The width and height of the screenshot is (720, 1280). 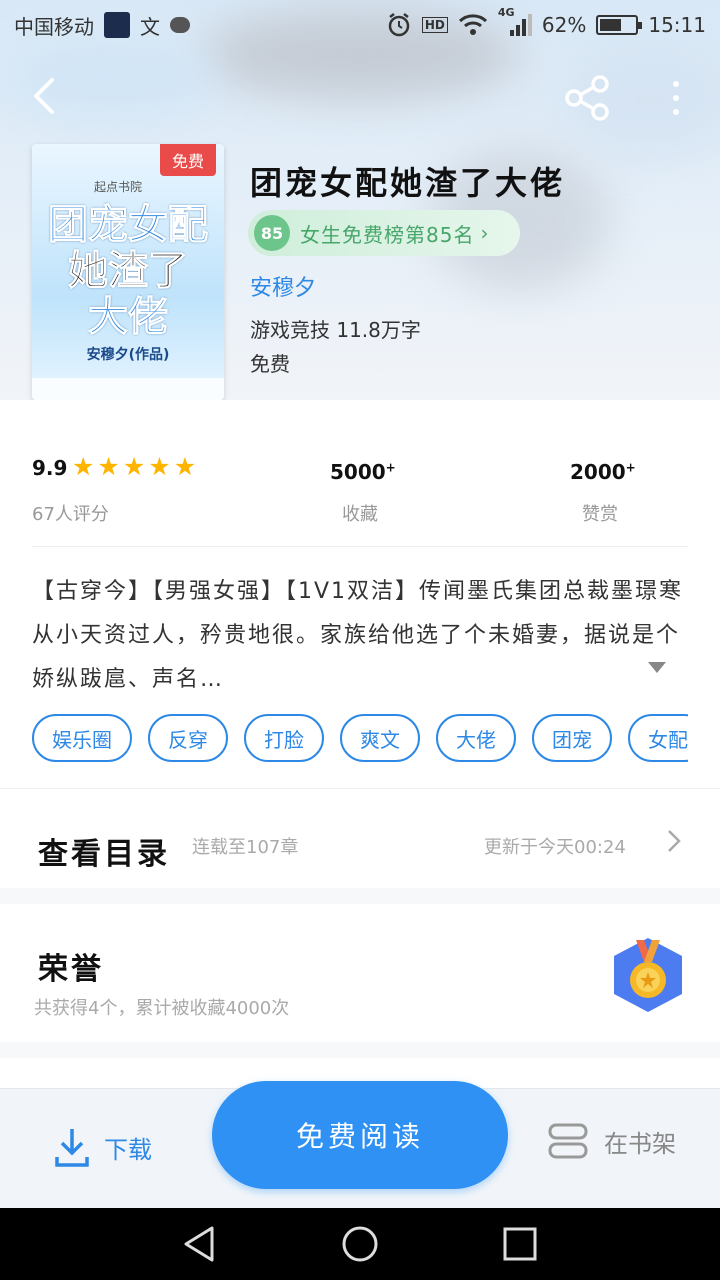 What do you see at coordinates (658, 738) in the screenshot?
I see `tag-chip: 女配` at bounding box center [658, 738].